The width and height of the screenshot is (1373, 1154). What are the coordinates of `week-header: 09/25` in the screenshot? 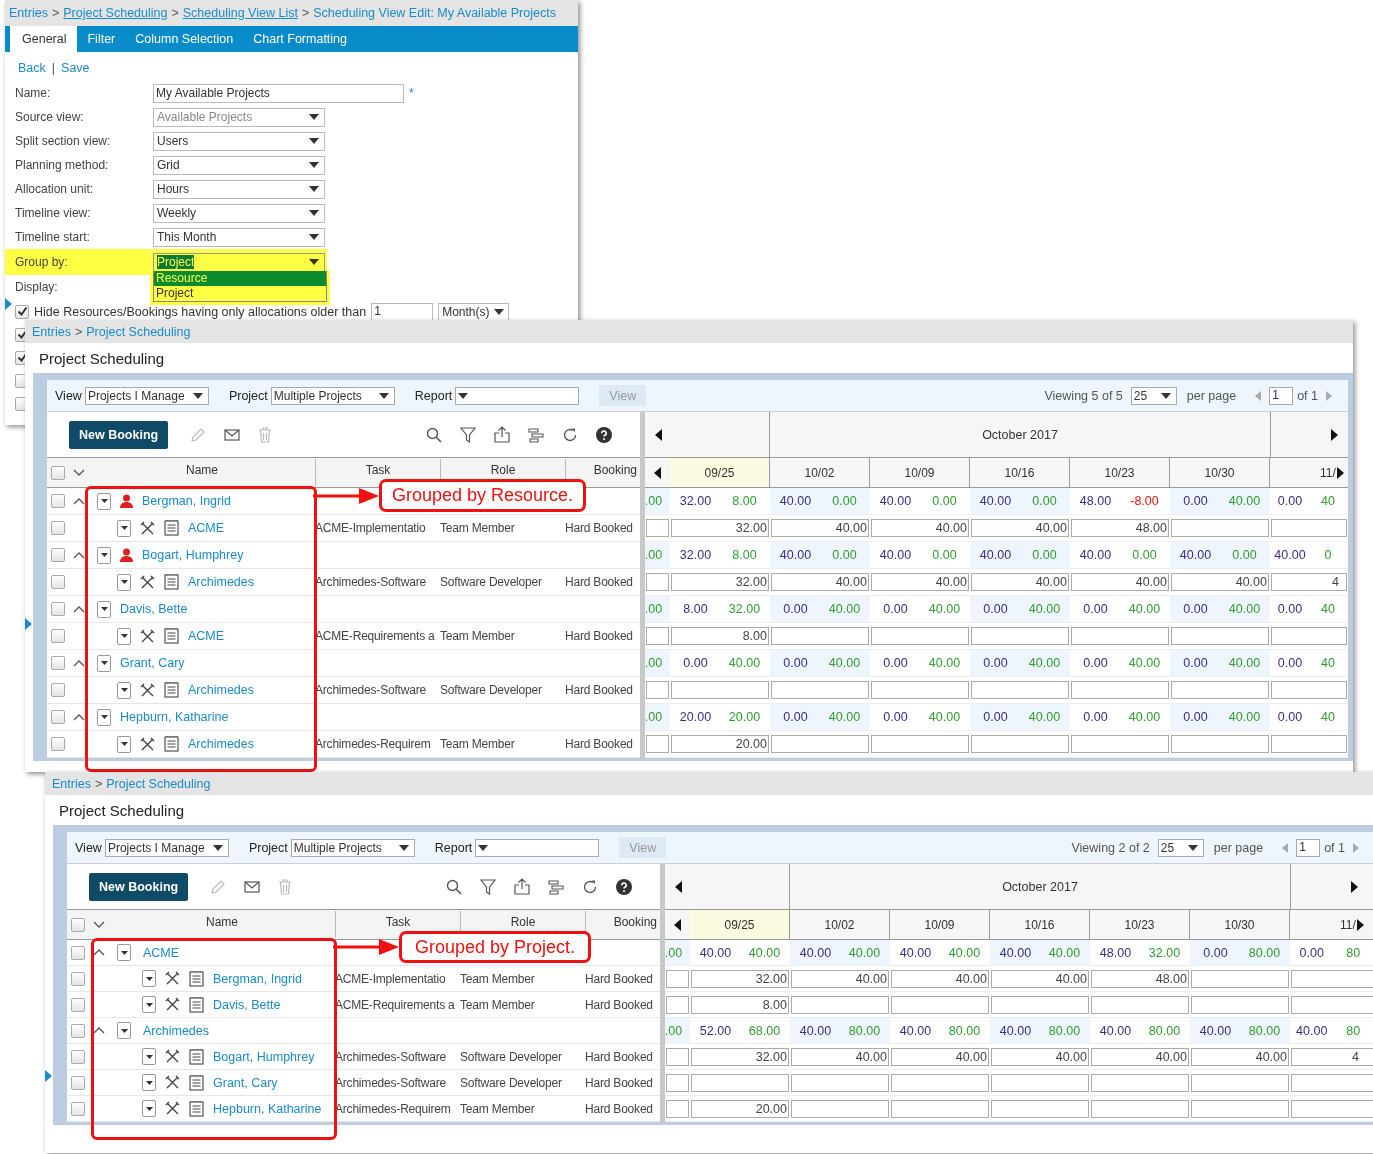 It's located at (720, 472).